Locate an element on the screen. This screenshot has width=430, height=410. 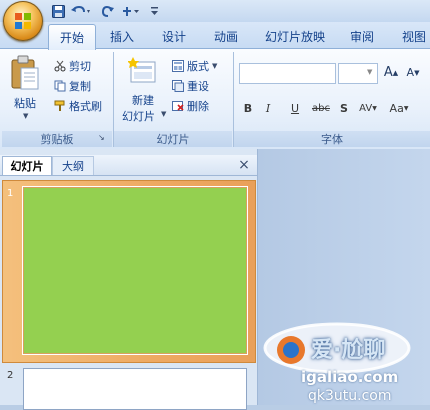
font-group-label: 字体 is located at coordinates (332, 139).